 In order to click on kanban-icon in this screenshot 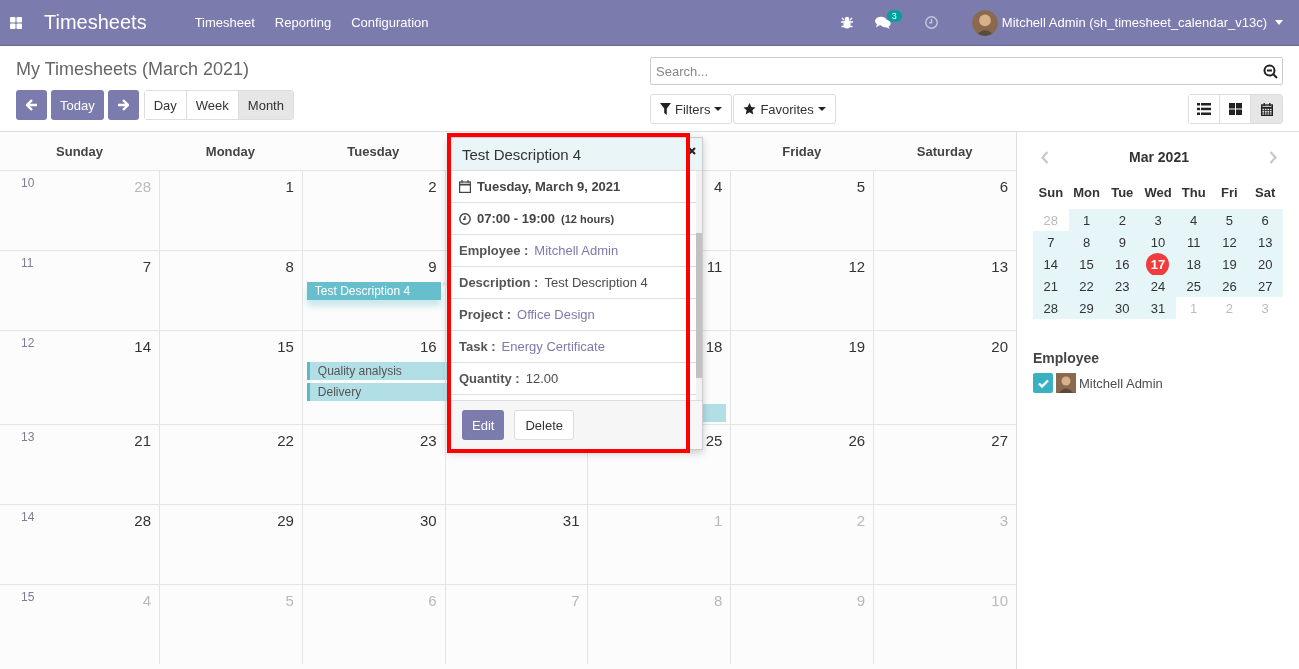, I will do `click(1235, 109)`.